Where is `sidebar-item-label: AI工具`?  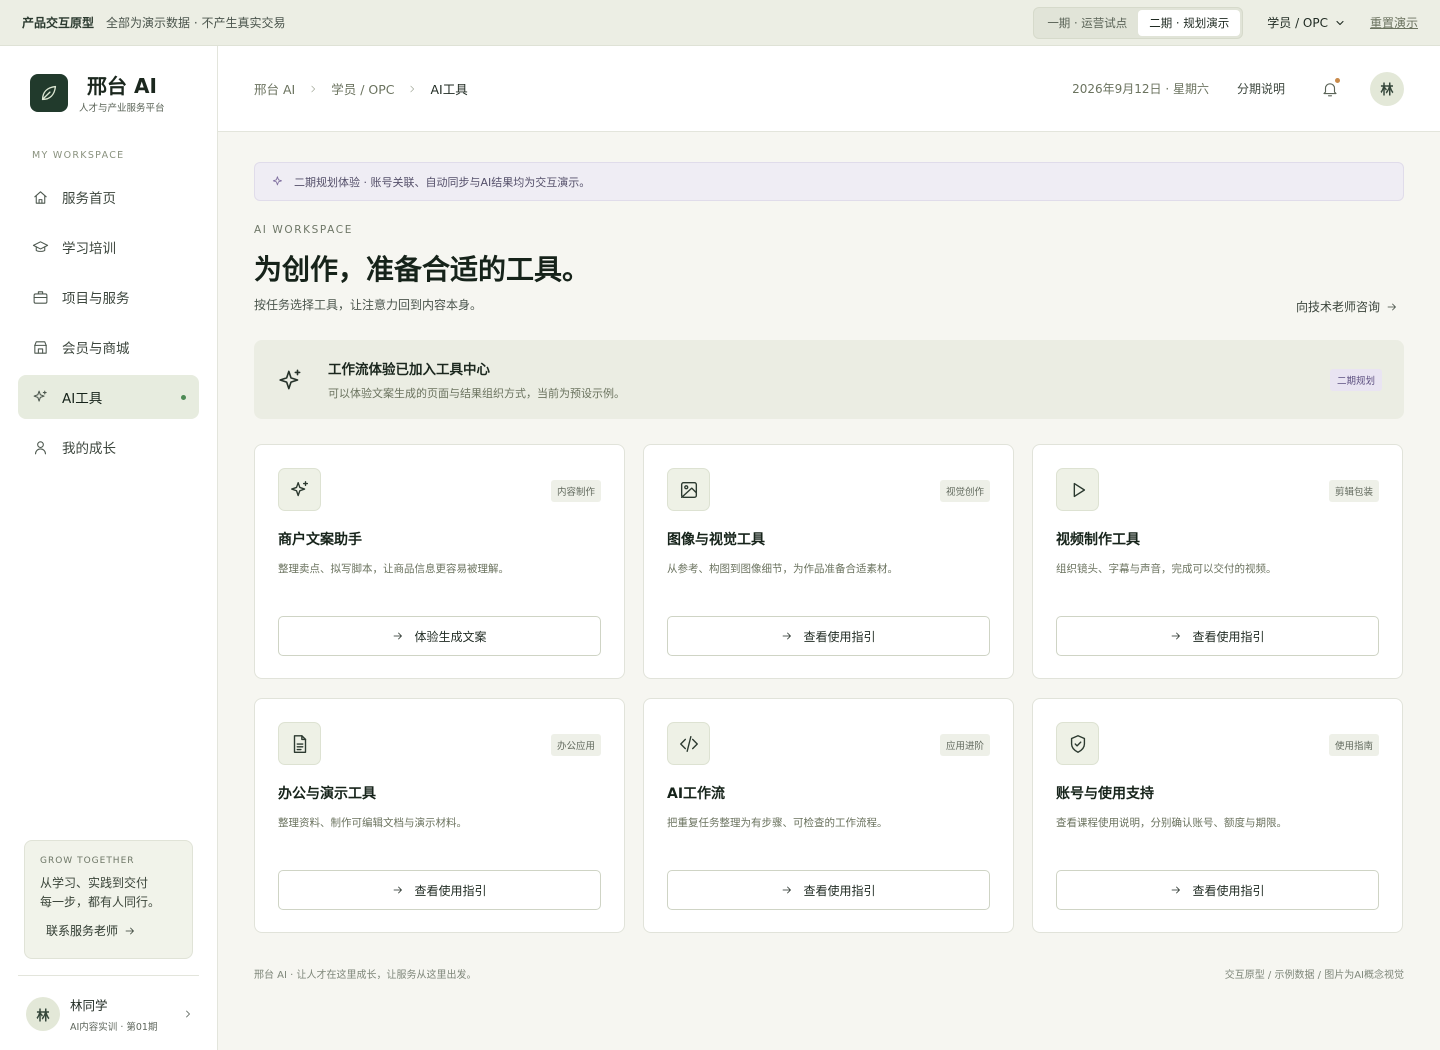
sidebar-item-label: AI工具 is located at coordinates (82, 399).